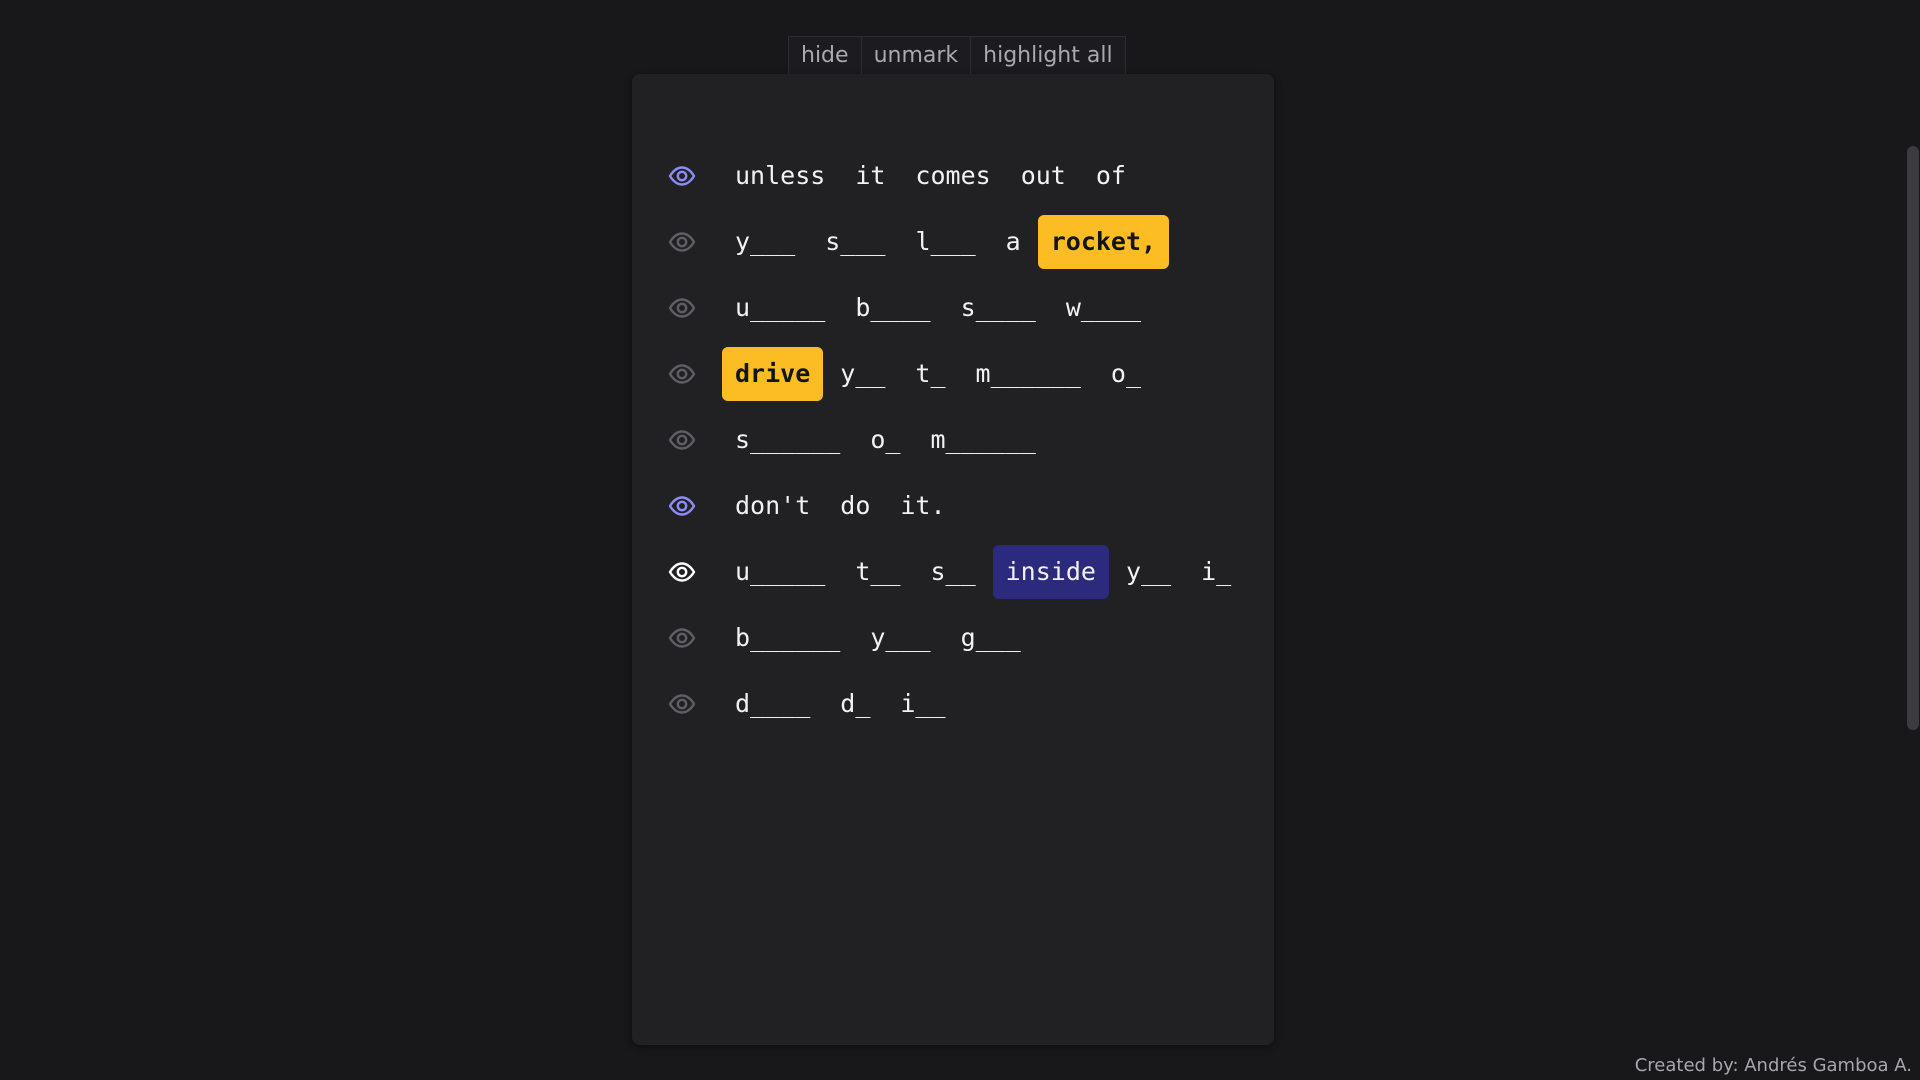 The image size is (1920, 1080). Describe the element at coordinates (772, 506) in the screenshot. I see `lyric-word: don't` at that location.